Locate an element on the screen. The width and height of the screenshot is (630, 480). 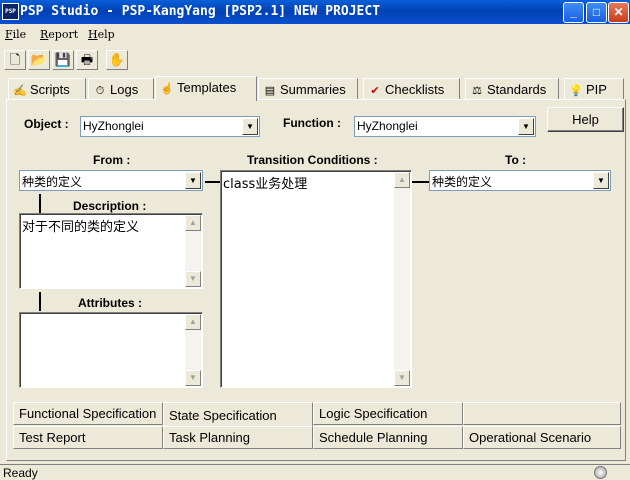
object-value: HyZhonglei is located at coordinates (113, 126).